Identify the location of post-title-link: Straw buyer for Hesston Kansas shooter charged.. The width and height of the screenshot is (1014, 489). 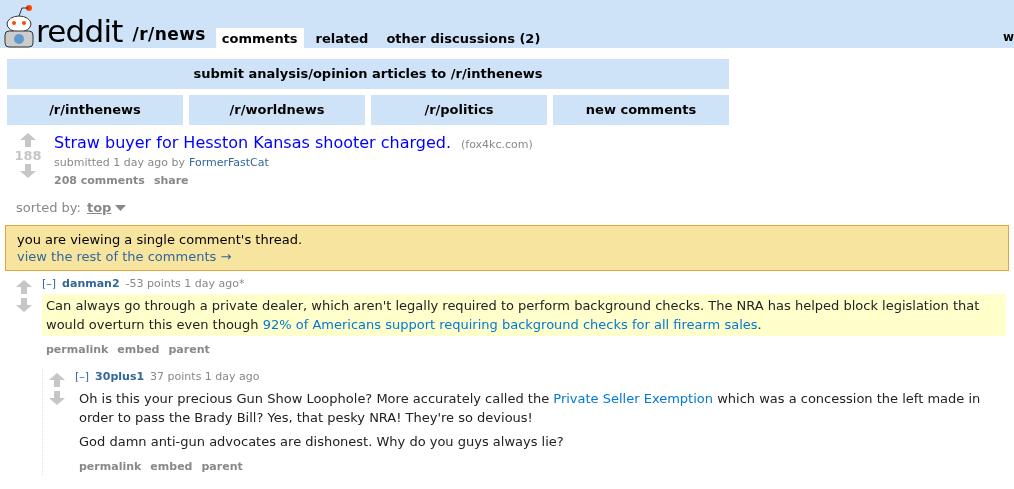
(252, 143).